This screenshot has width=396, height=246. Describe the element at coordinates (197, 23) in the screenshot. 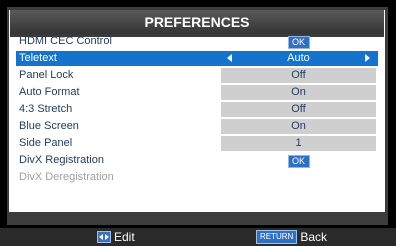

I see `menu-title: PREFERENCES` at that location.